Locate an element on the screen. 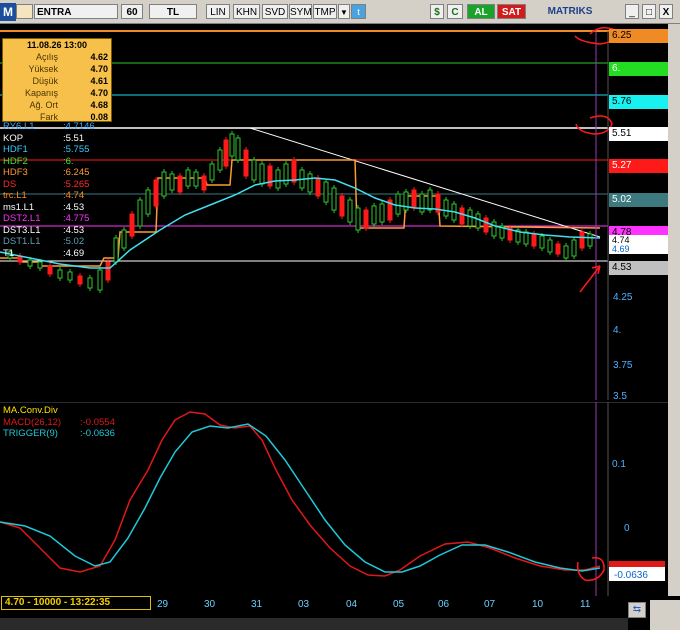 The image size is (680, 630). close-button: X is located at coordinates (666, 11).